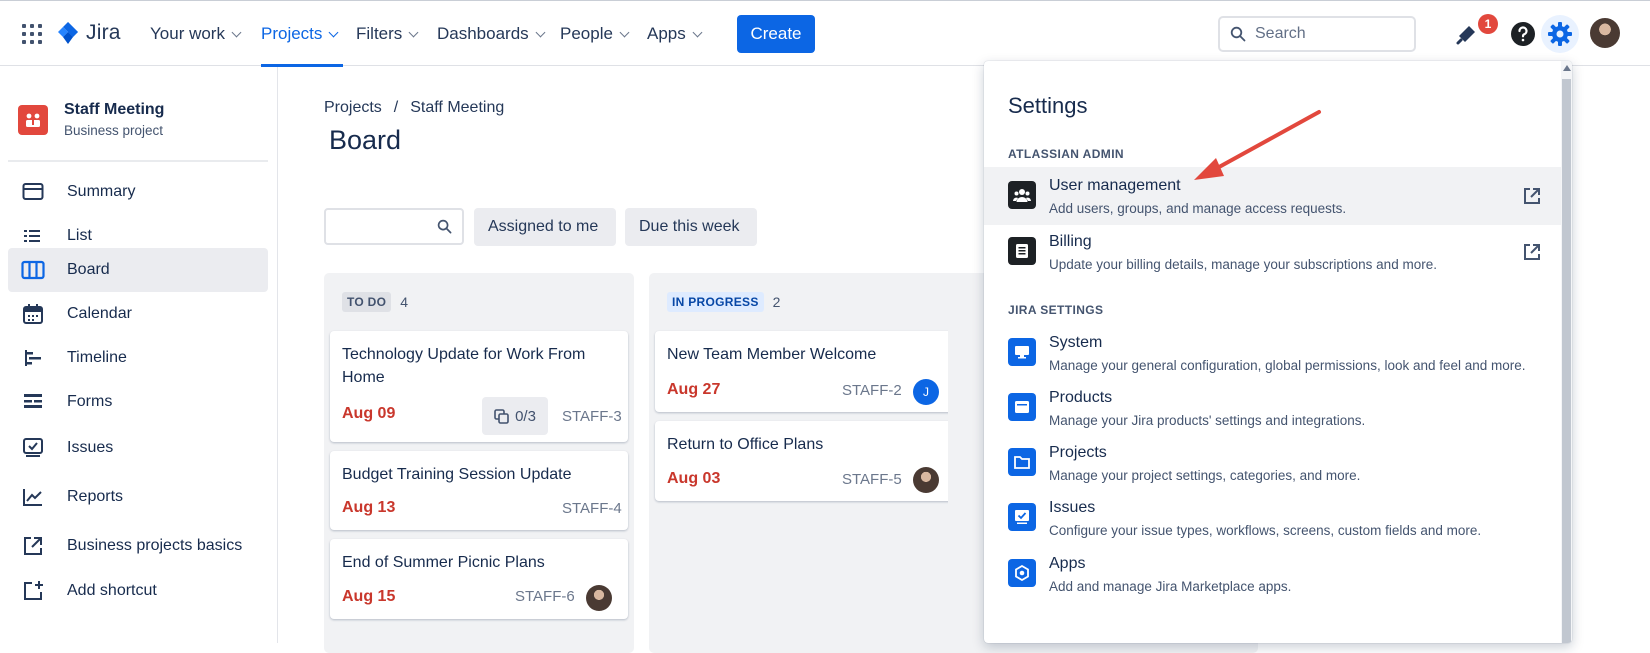  Describe the element at coordinates (91, 119) in the screenshot. I see `project-header: Staff Meeting Business project` at that location.